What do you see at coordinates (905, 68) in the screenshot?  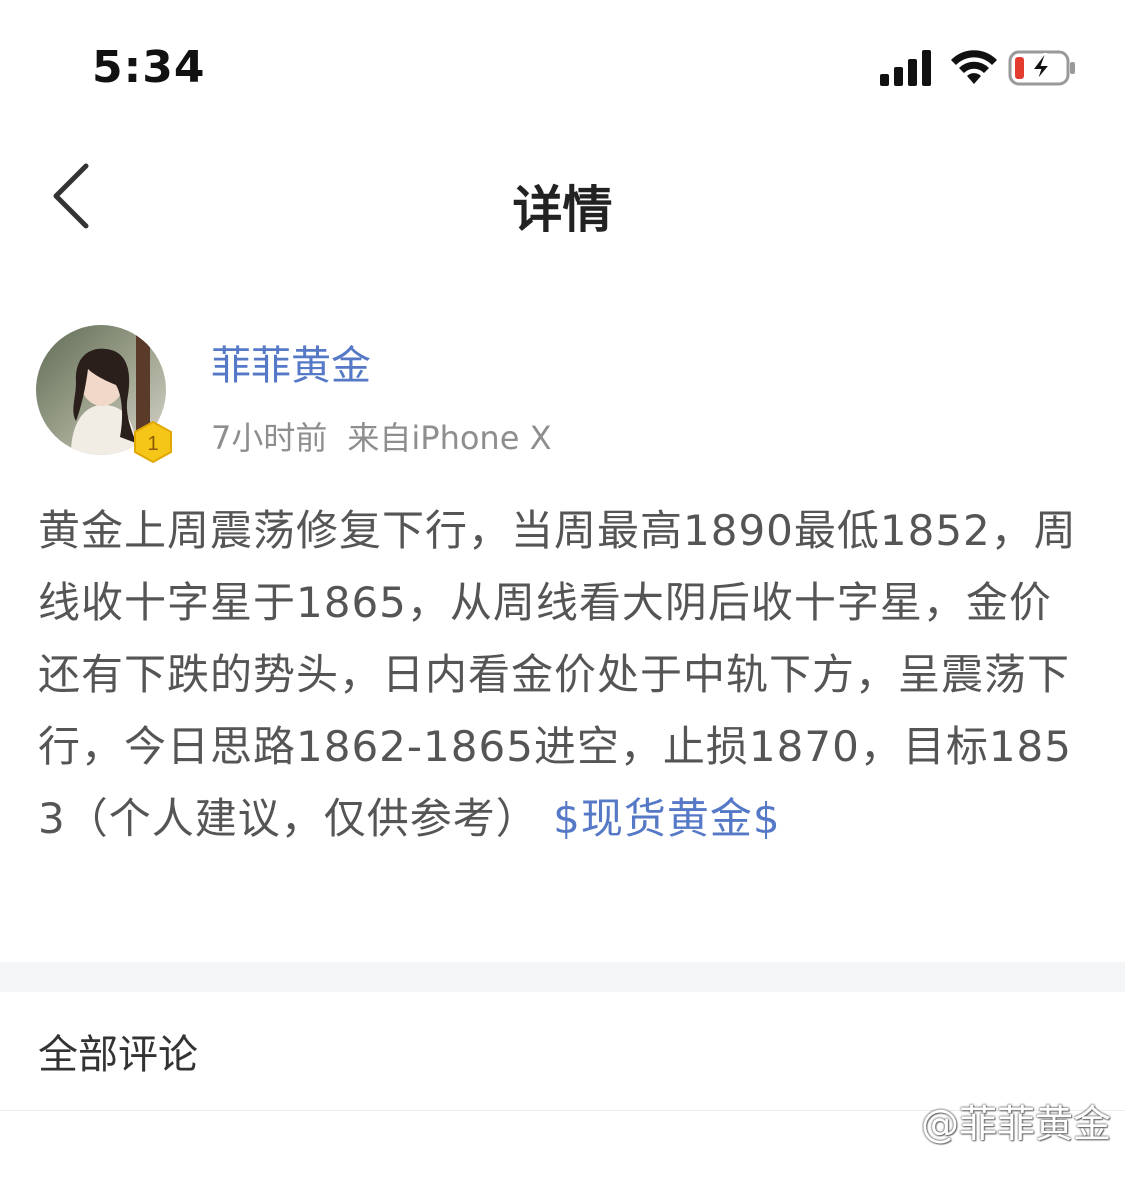 I see `signal-icon` at bounding box center [905, 68].